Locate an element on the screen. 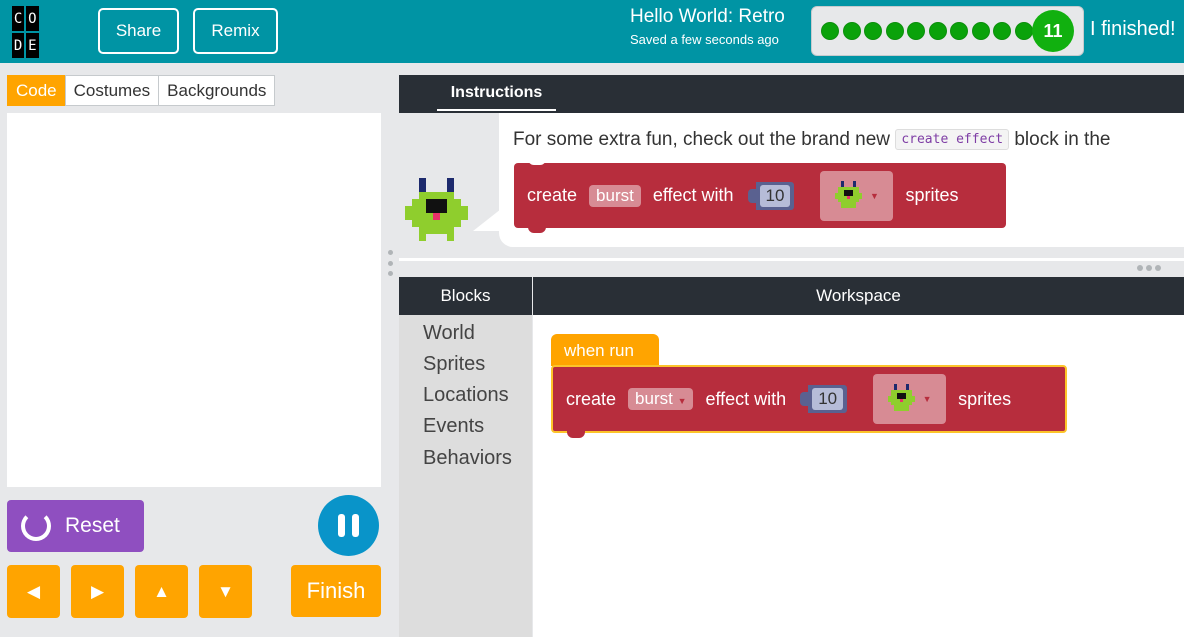 The height and width of the screenshot is (637, 1184). when-run-block: when run is located at coordinates (605, 350).